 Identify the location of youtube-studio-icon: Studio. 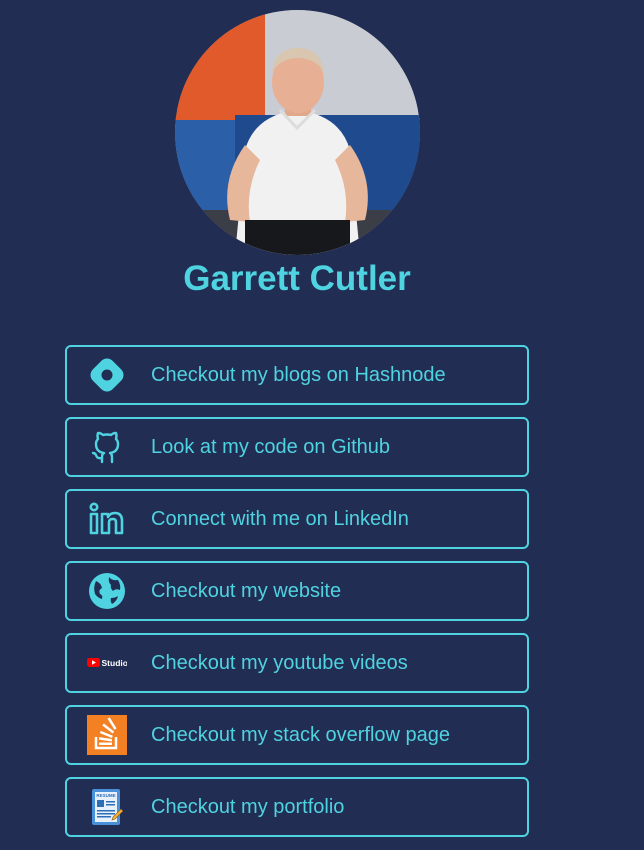
(107, 663).